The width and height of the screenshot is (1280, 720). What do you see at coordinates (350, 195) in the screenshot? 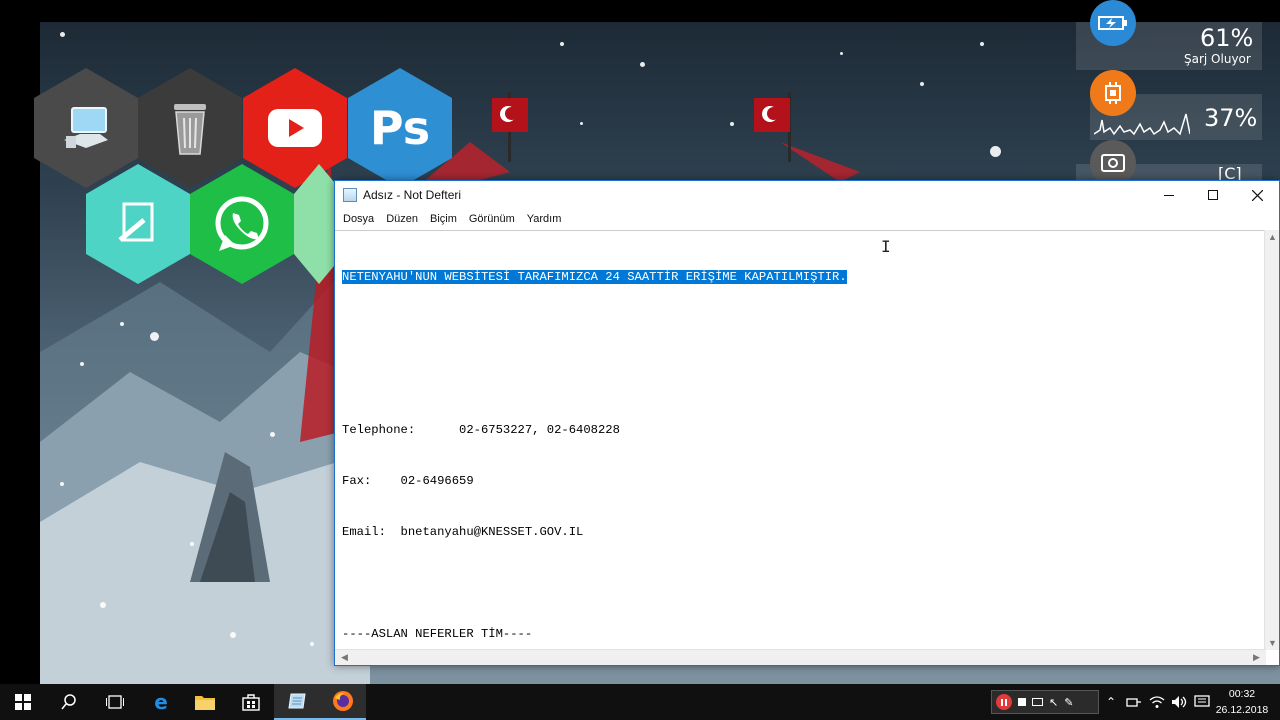
I see `notepad-app-icon` at bounding box center [350, 195].